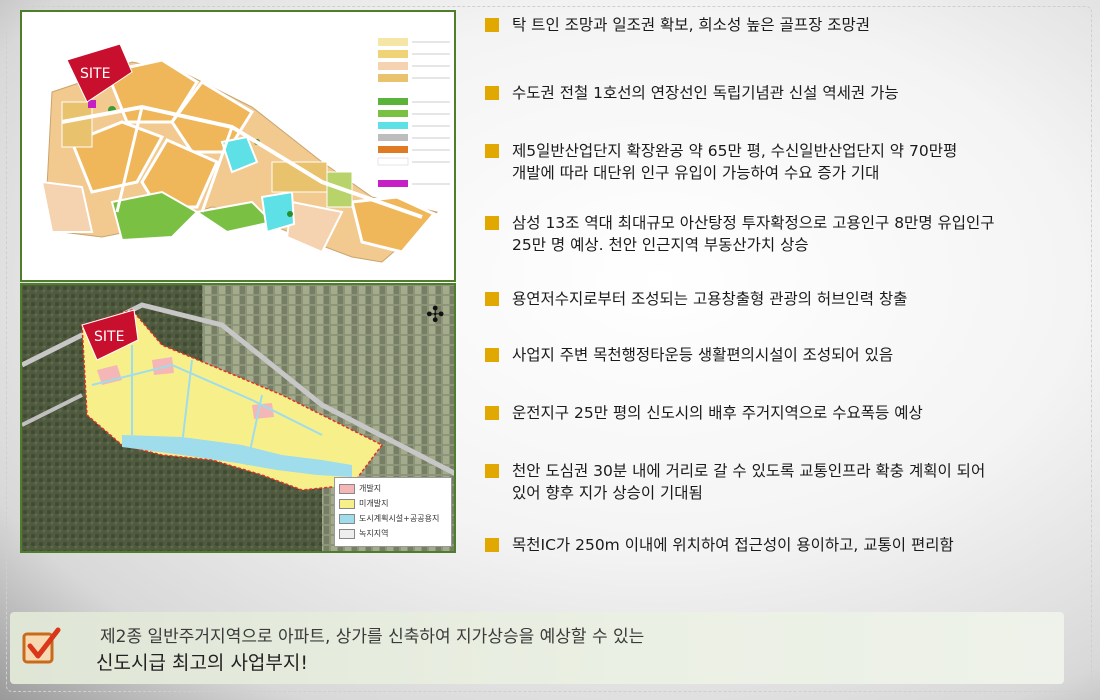 This screenshot has height=700, width=1100. What do you see at coordinates (374, 533) in the screenshot?
I see `legend-label: 녹지지역` at bounding box center [374, 533].